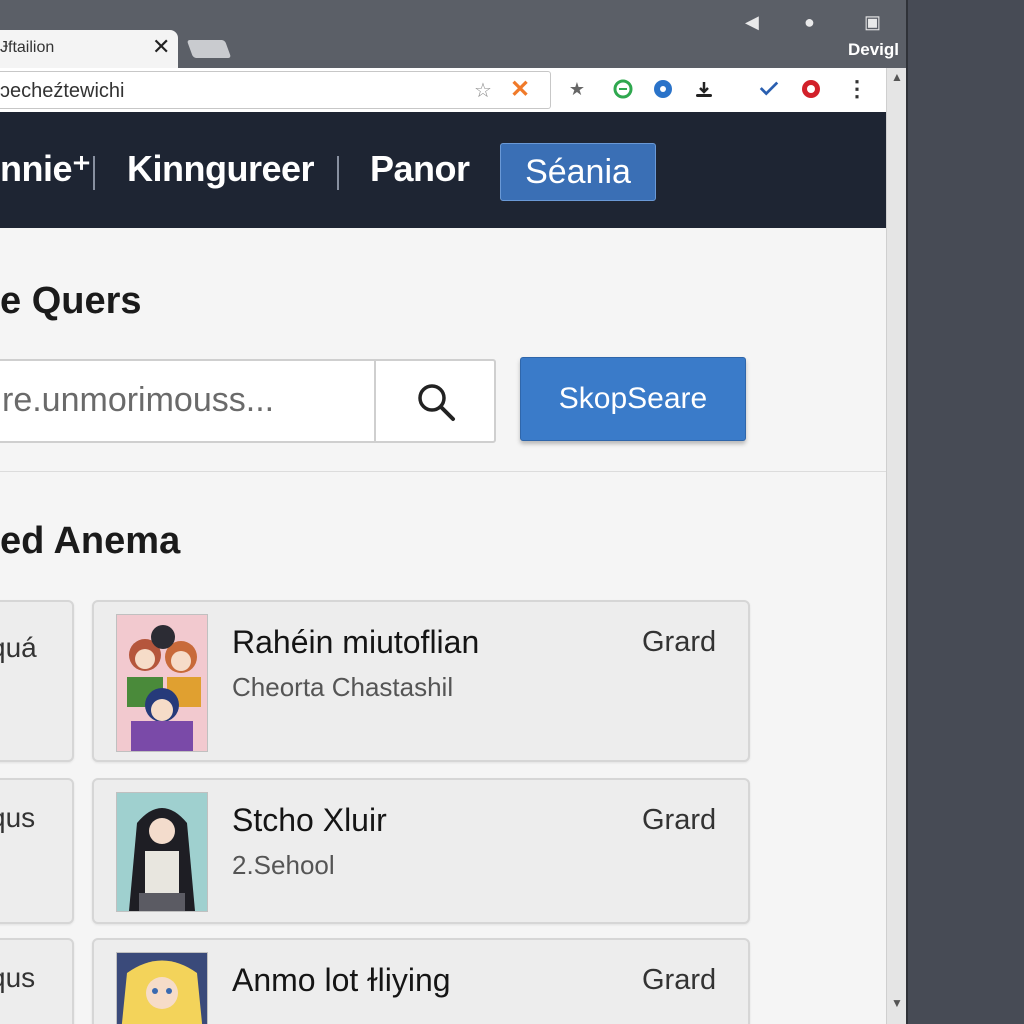 This screenshot has height=1024, width=1024. I want to click on site-navigation: nnie⁺ Kinngureer Panor Séania, so click(443, 170).